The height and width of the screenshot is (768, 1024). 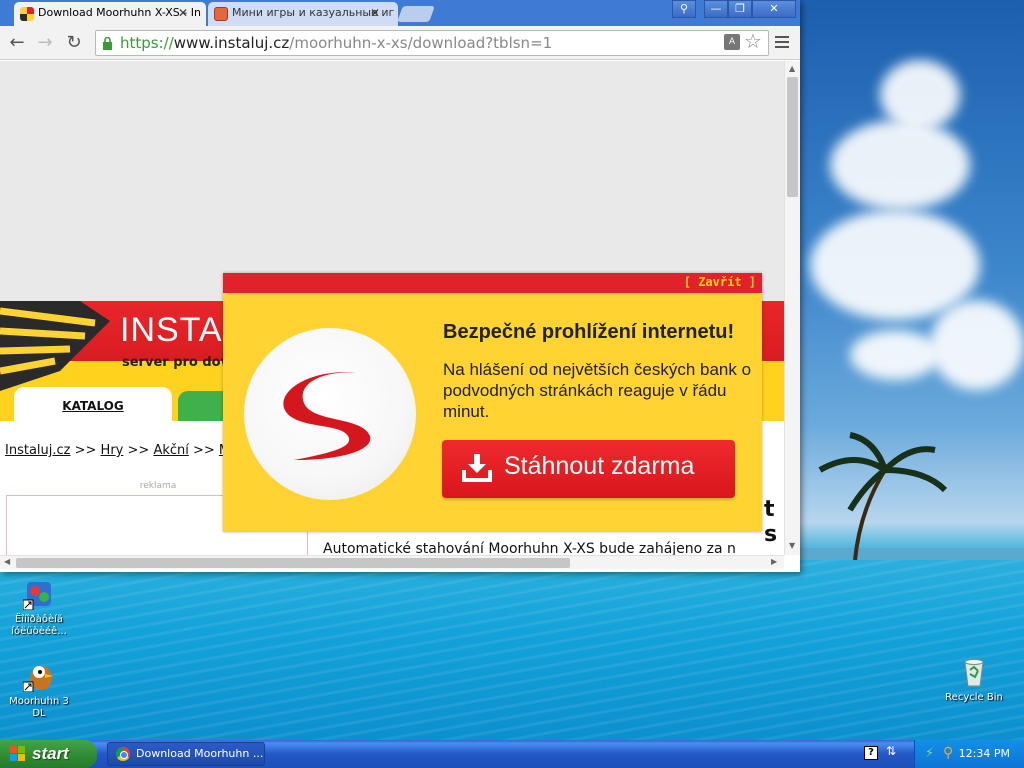 What do you see at coordinates (107, 43) in the screenshot?
I see `lock-icon` at bounding box center [107, 43].